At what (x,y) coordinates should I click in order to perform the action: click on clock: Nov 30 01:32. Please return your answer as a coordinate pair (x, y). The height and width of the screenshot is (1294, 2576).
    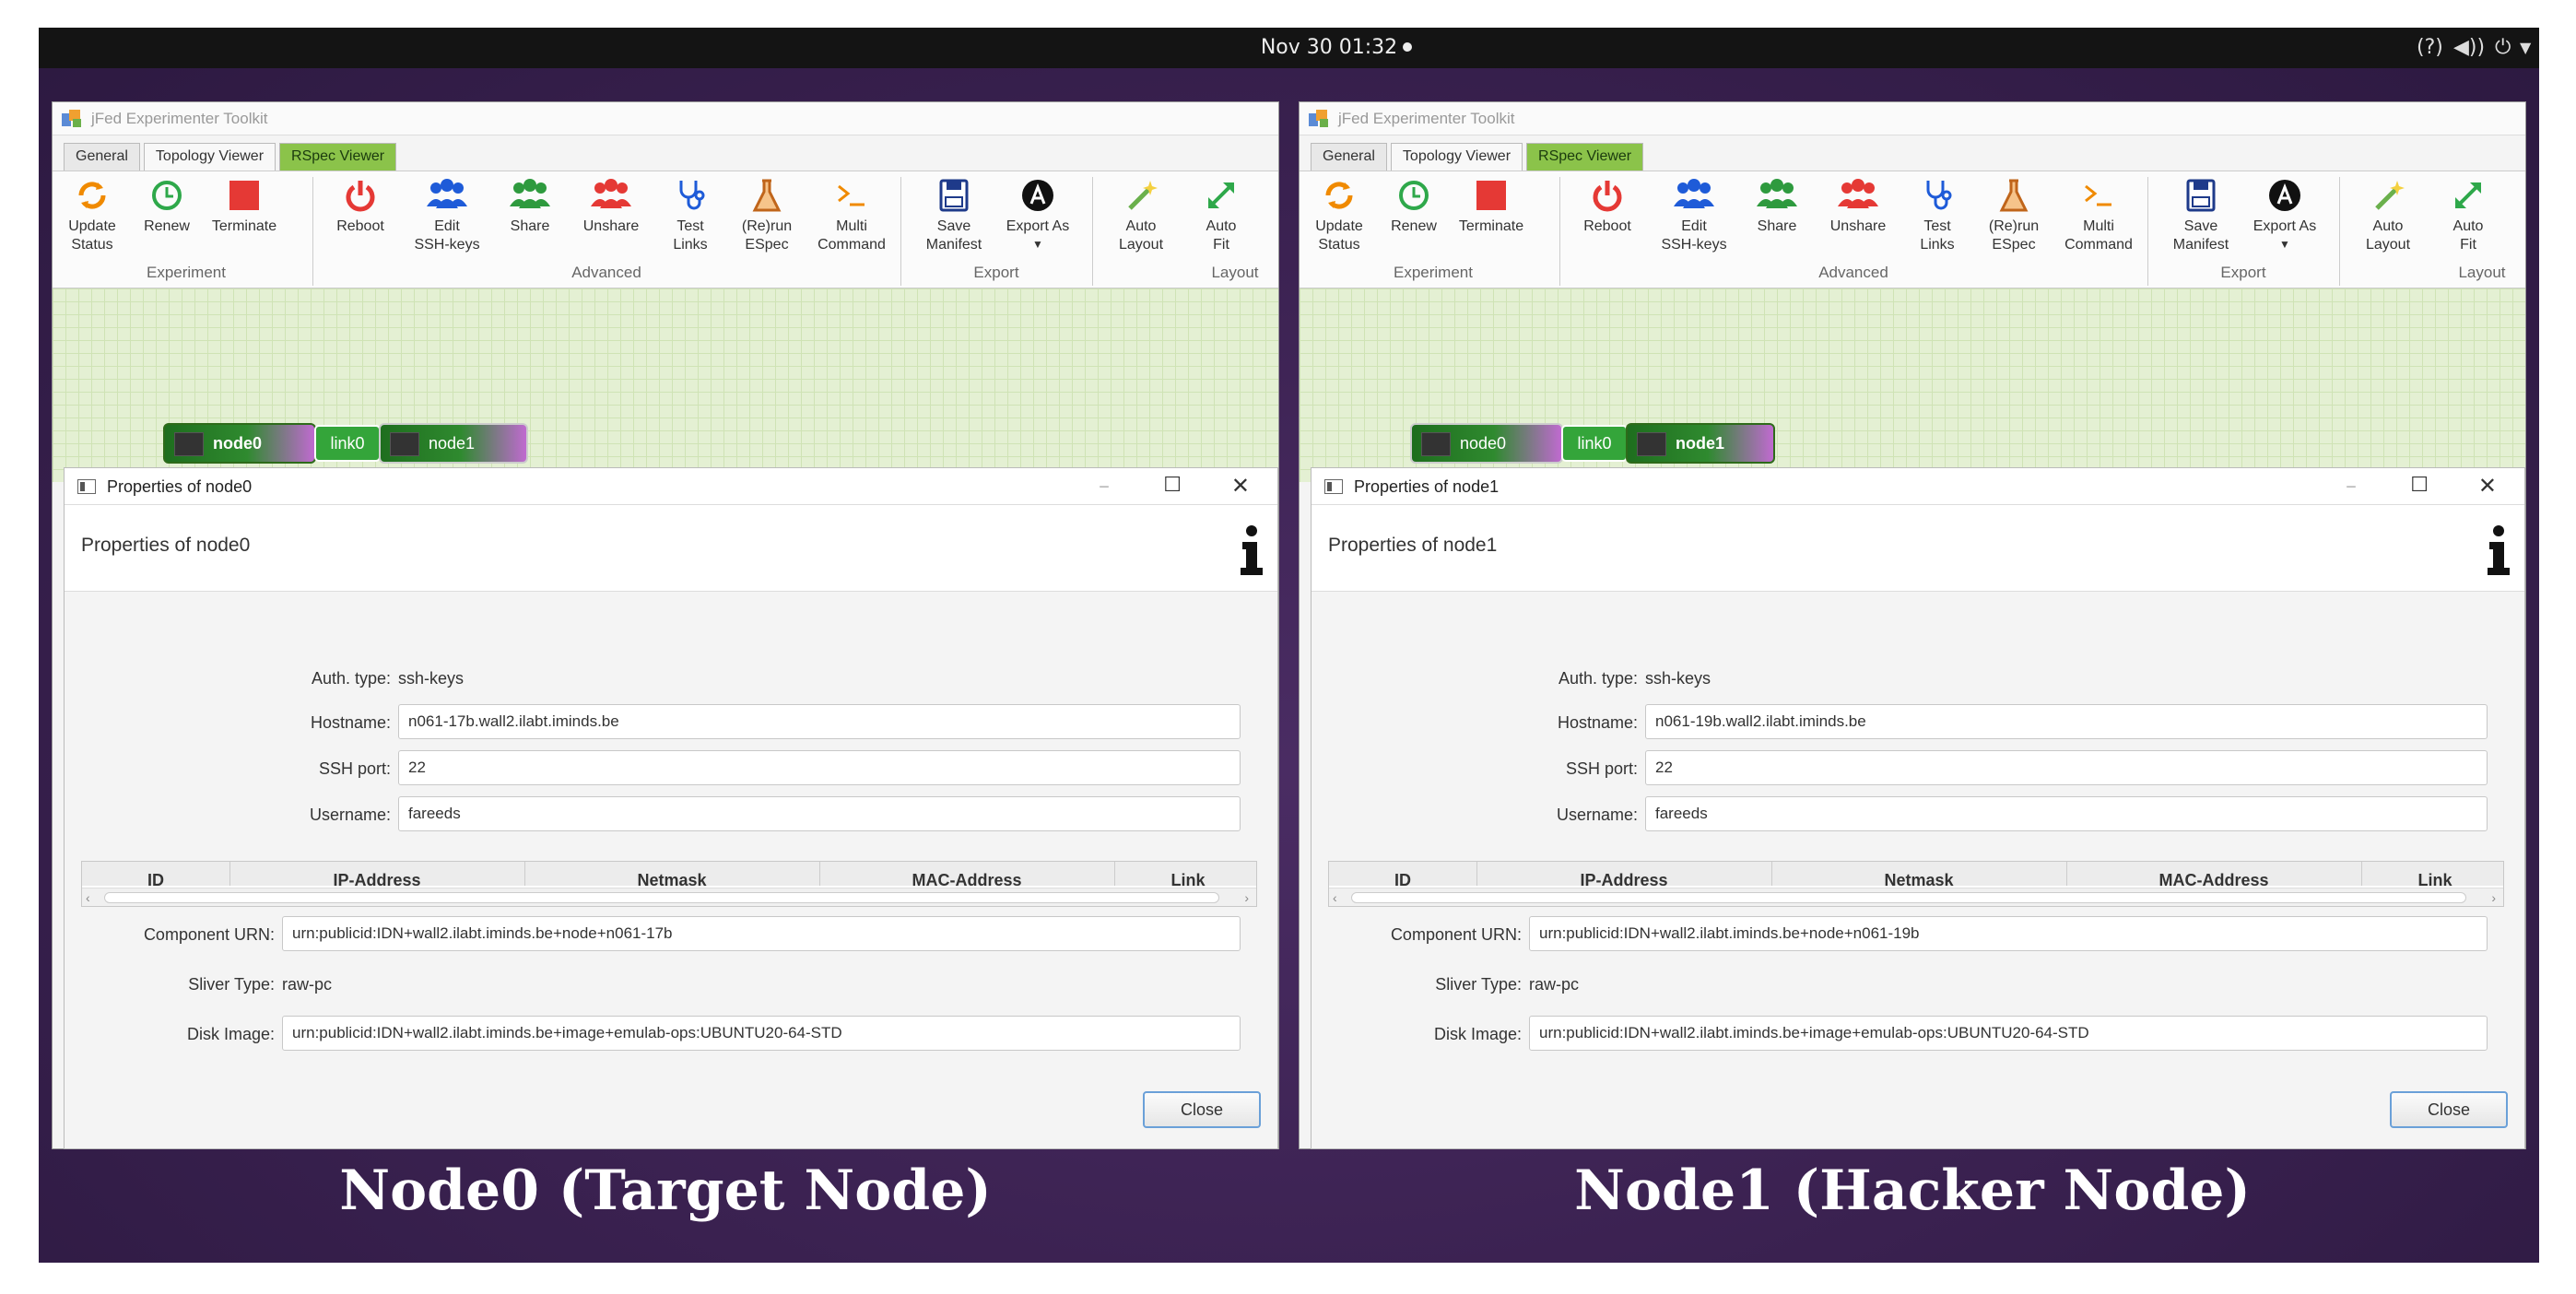
    Looking at the image, I should click on (1329, 48).